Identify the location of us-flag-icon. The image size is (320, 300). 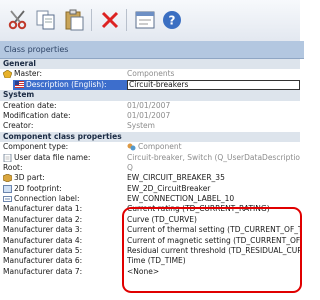
(19, 84).